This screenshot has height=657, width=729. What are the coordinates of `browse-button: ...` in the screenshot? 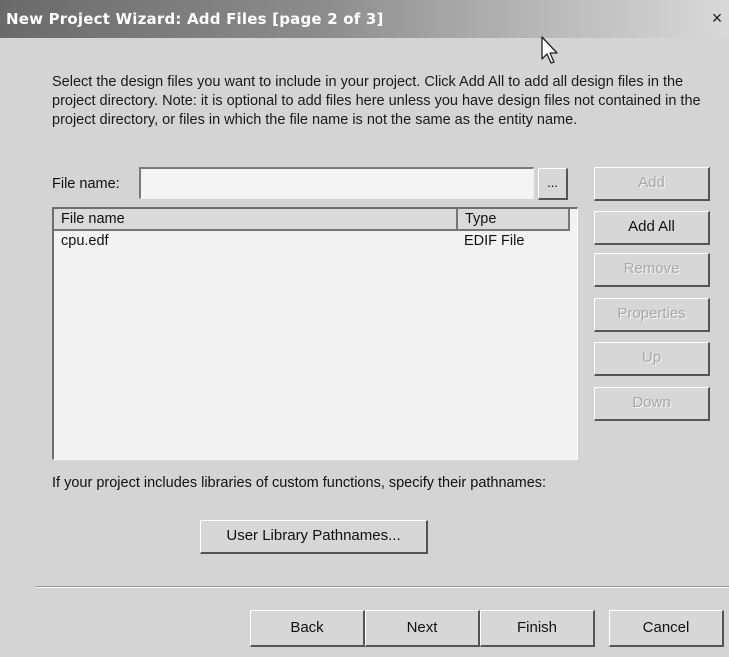 It's located at (553, 184).